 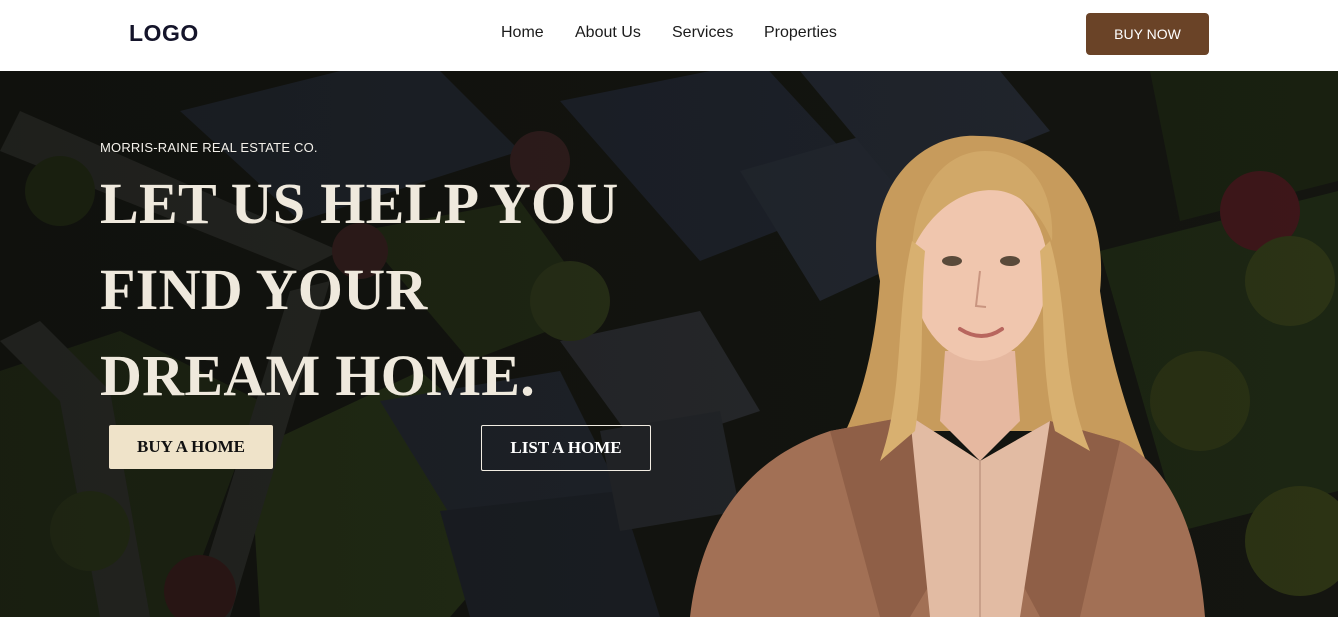 I want to click on headline-line-1: LET US HELP YOU, so click(x=359, y=203).